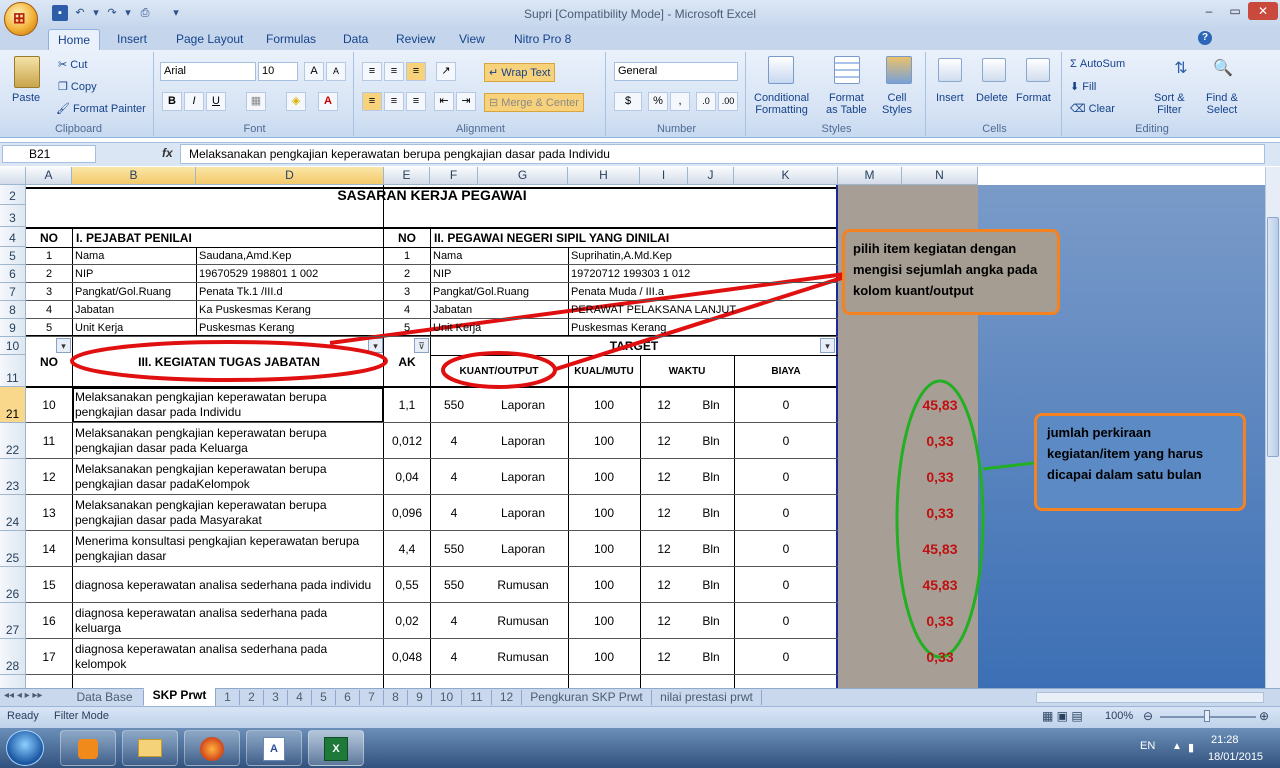 The height and width of the screenshot is (768, 1280). I want to click on row-header: 26, so click(13, 585).